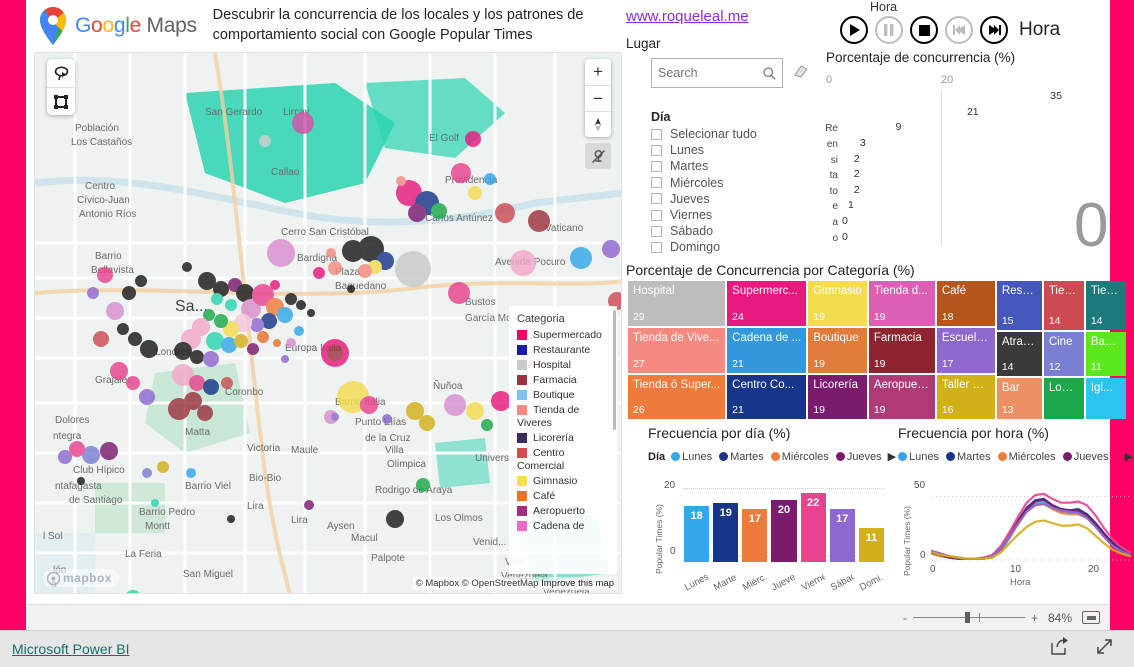 This screenshot has height=667, width=1134. Describe the element at coordinates (951, 129) in the screenshot. I see `concurrencia-bar-row: Re 9` at that location.